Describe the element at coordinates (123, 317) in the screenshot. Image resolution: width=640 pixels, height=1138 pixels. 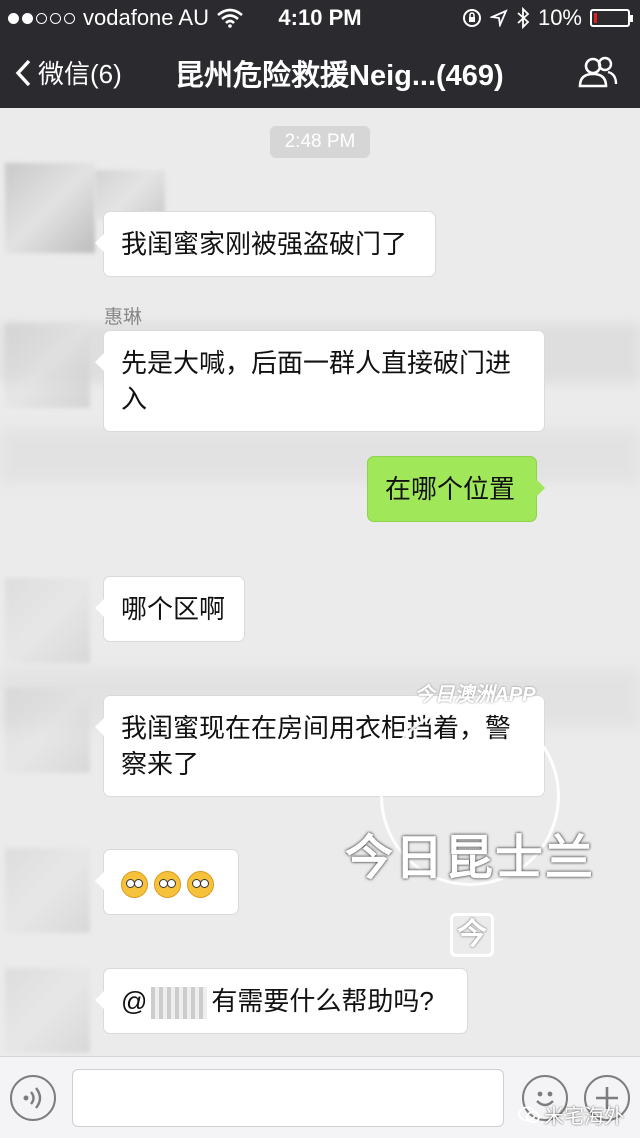
I see `sender-name: 惠琳` at that location.